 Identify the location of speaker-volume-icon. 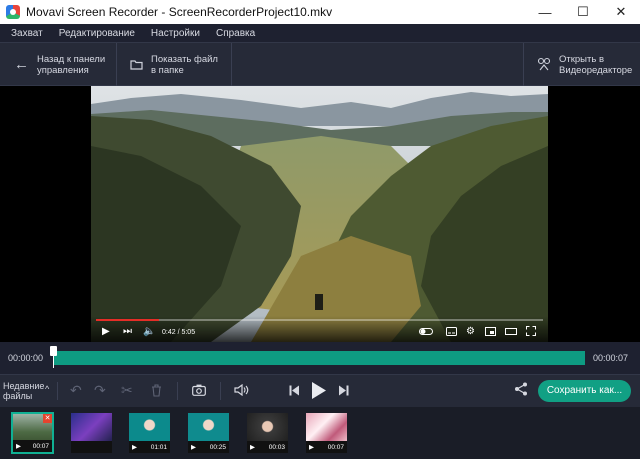
(241, 390).